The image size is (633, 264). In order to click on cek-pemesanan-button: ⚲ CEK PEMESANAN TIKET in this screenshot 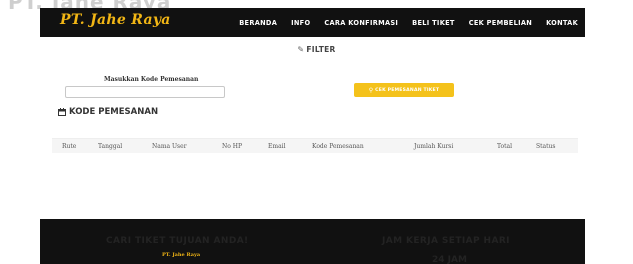, I will do `click(404, 90)`.